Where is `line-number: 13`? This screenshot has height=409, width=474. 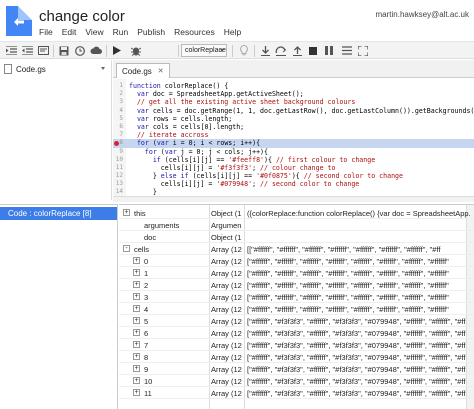
line-number: 13 is located at coordinates (119, 184).